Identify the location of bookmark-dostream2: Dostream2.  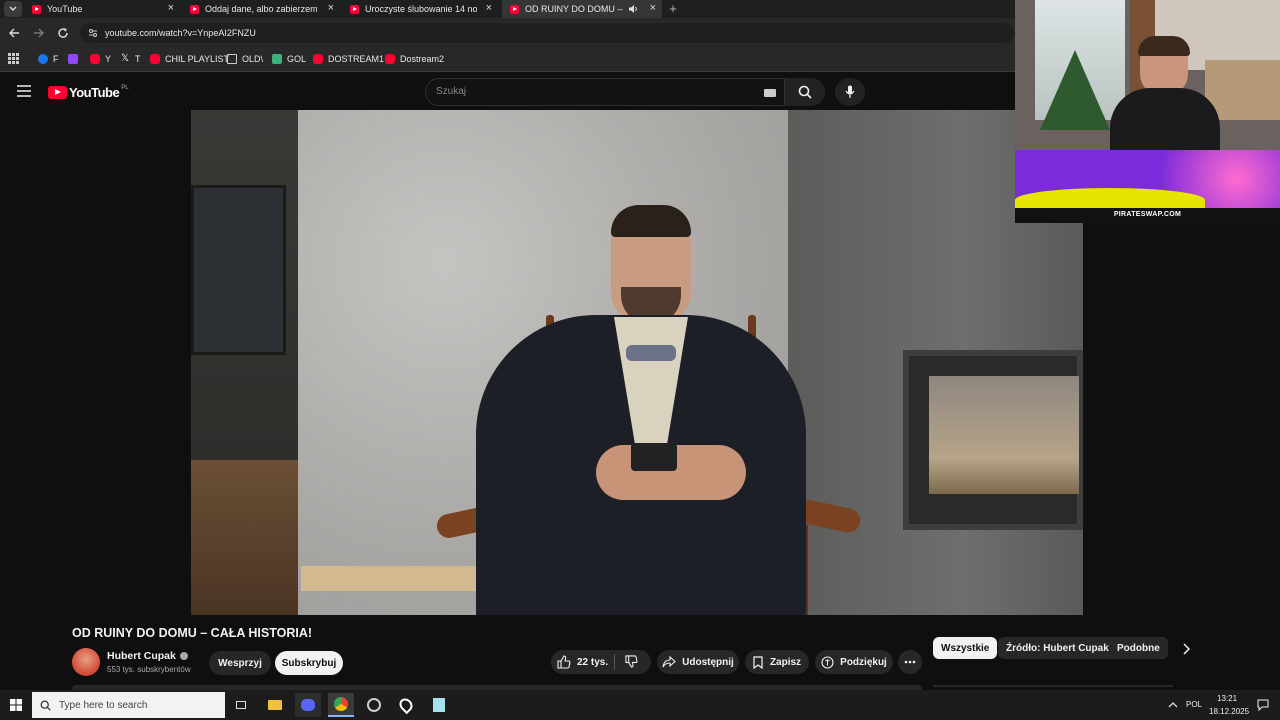
(414, 59).